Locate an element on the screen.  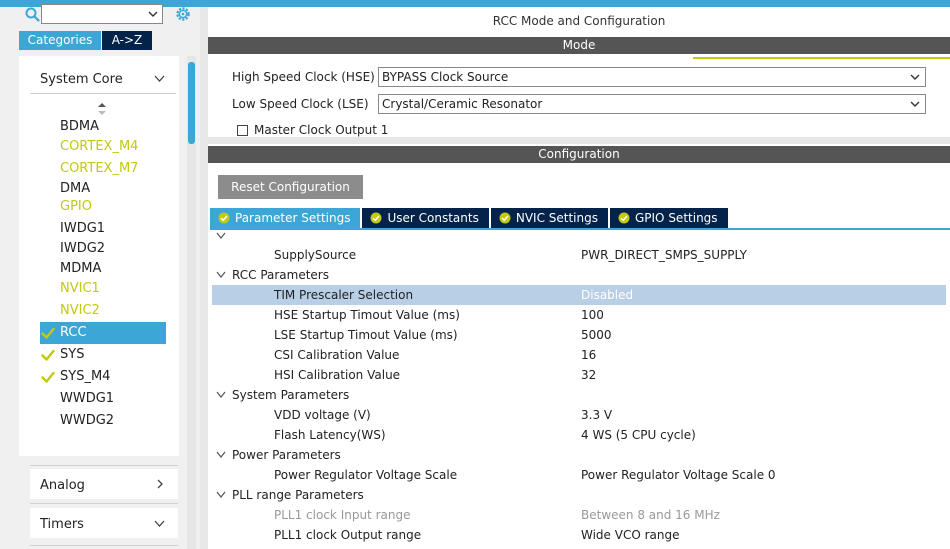
param-row-lse-startup: LSE Startup Timout Value (ms) 5000 is located at coordinates (579, 335).